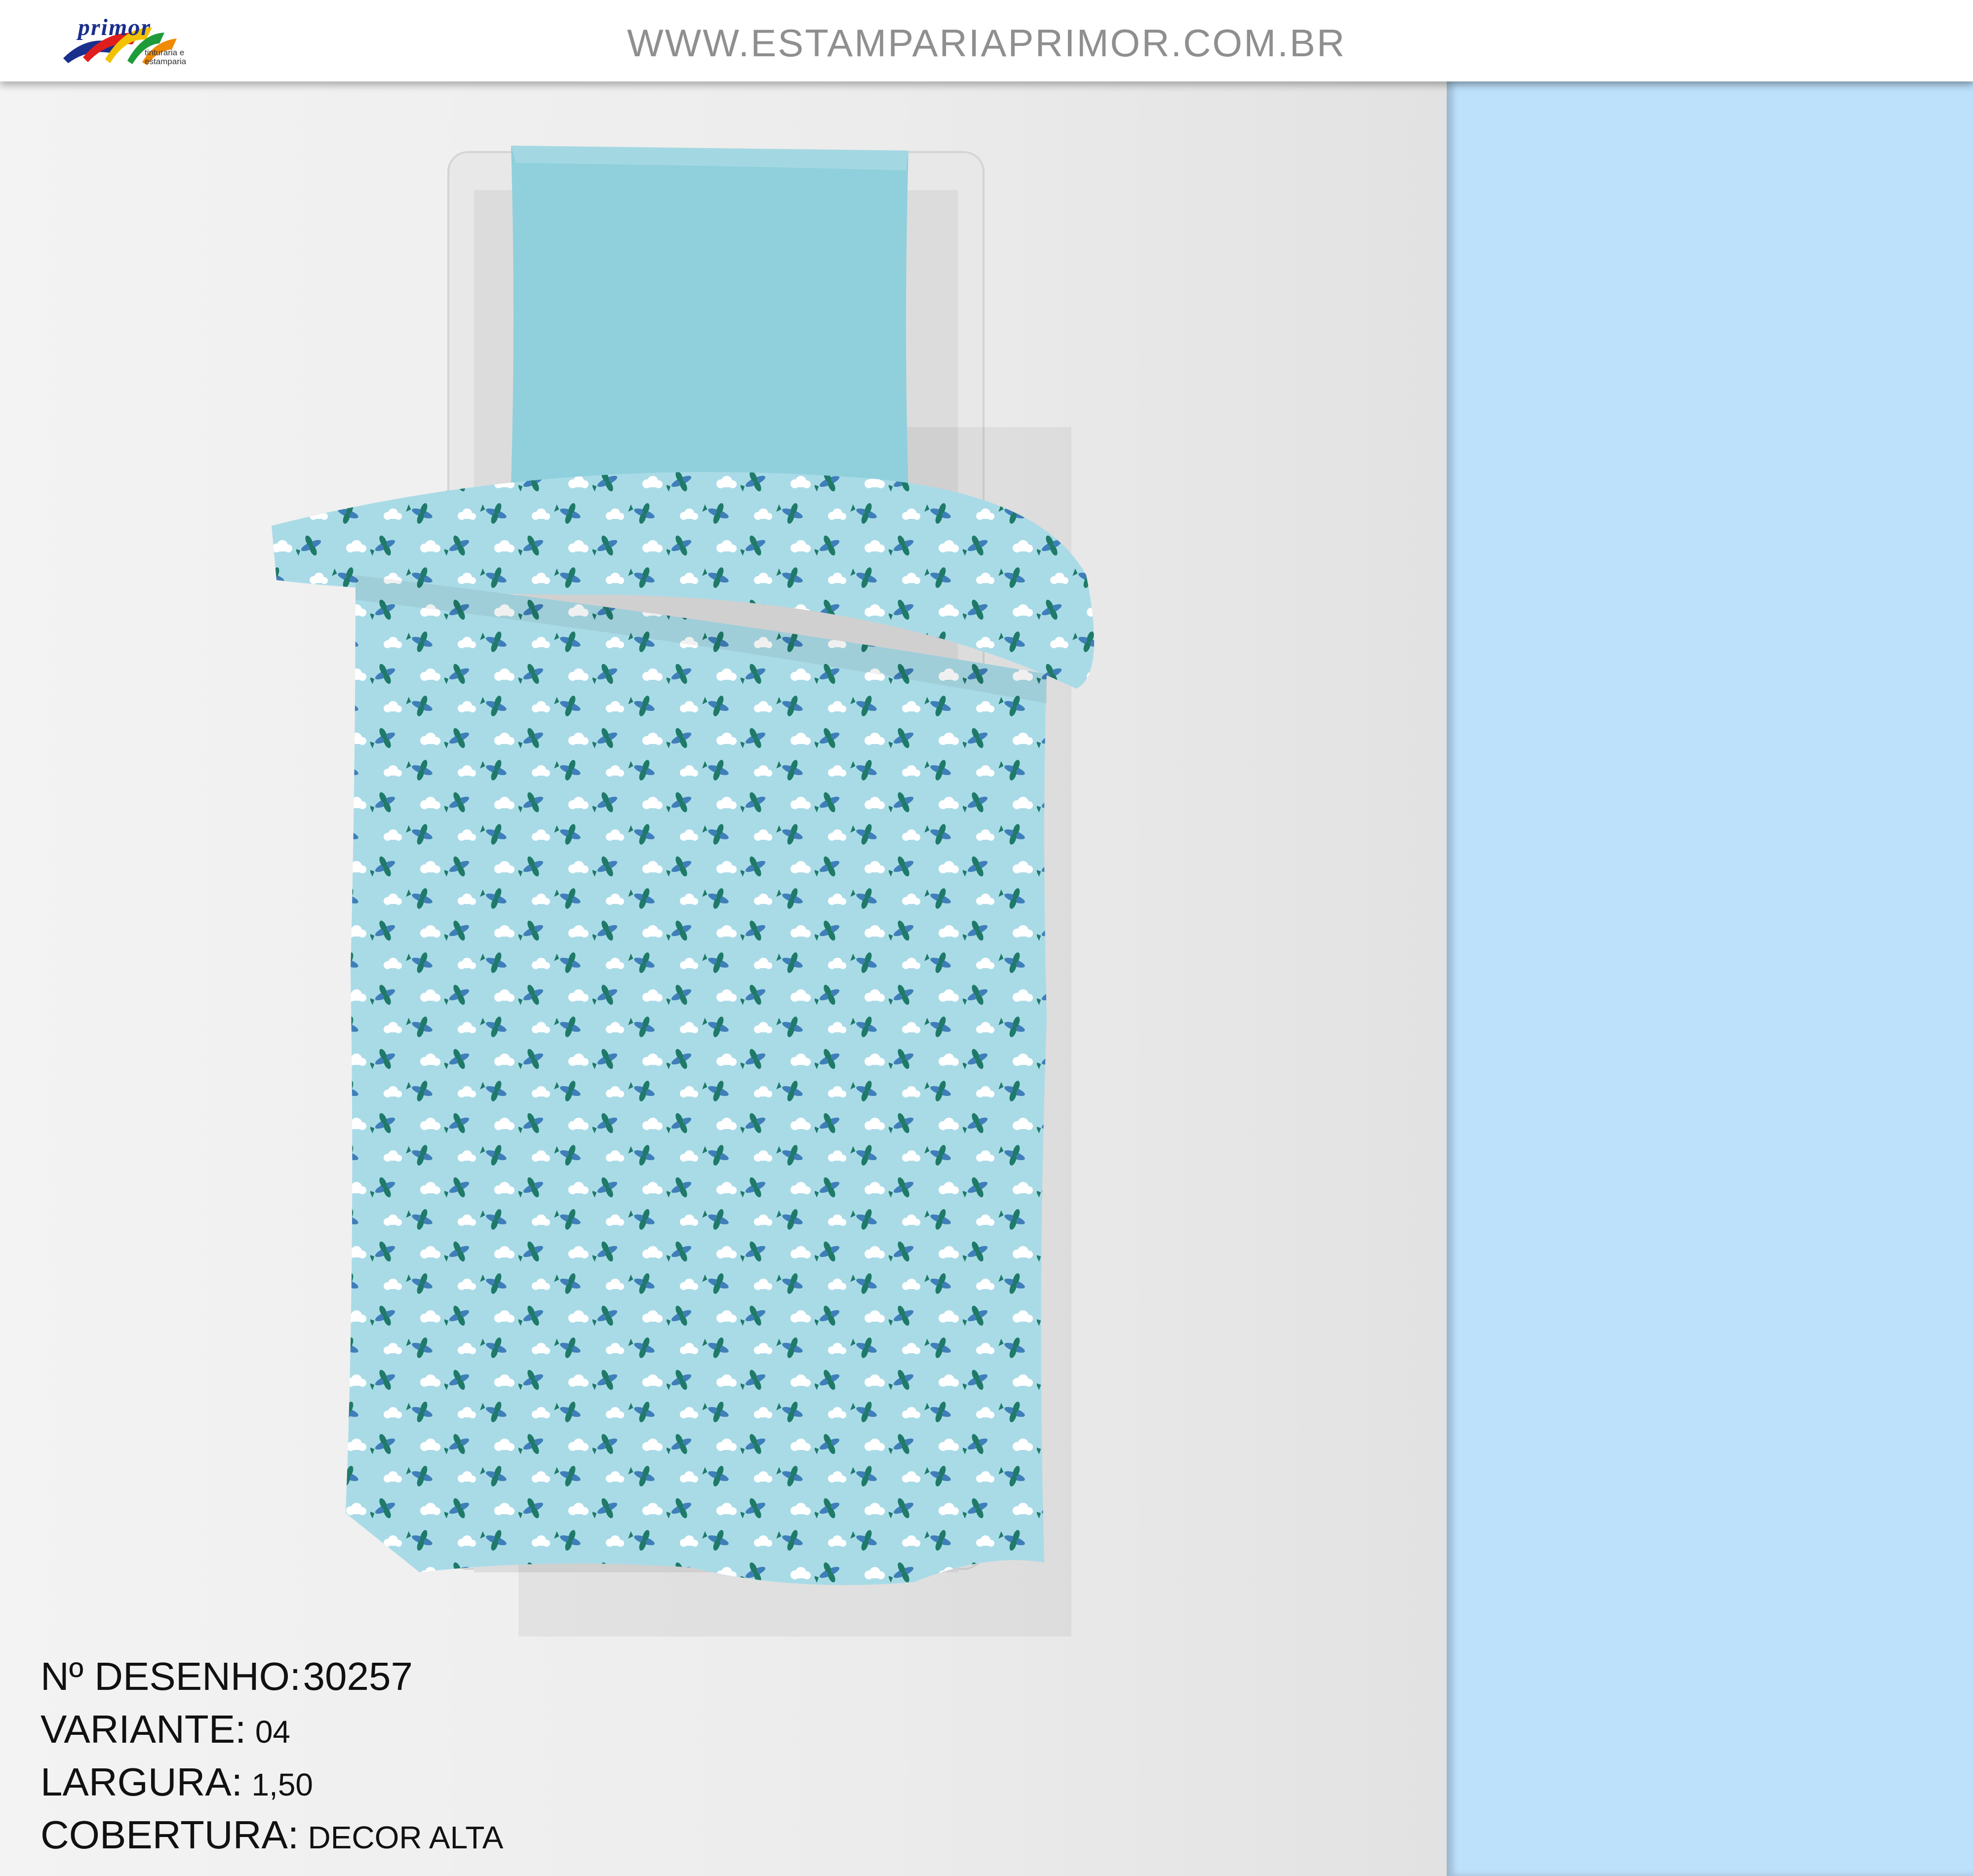  What do you see at coordinates (170, 1676) in the screenshot?
I see `design-number-label: Nº DESENHO:` at bounding box center [170, 1676].